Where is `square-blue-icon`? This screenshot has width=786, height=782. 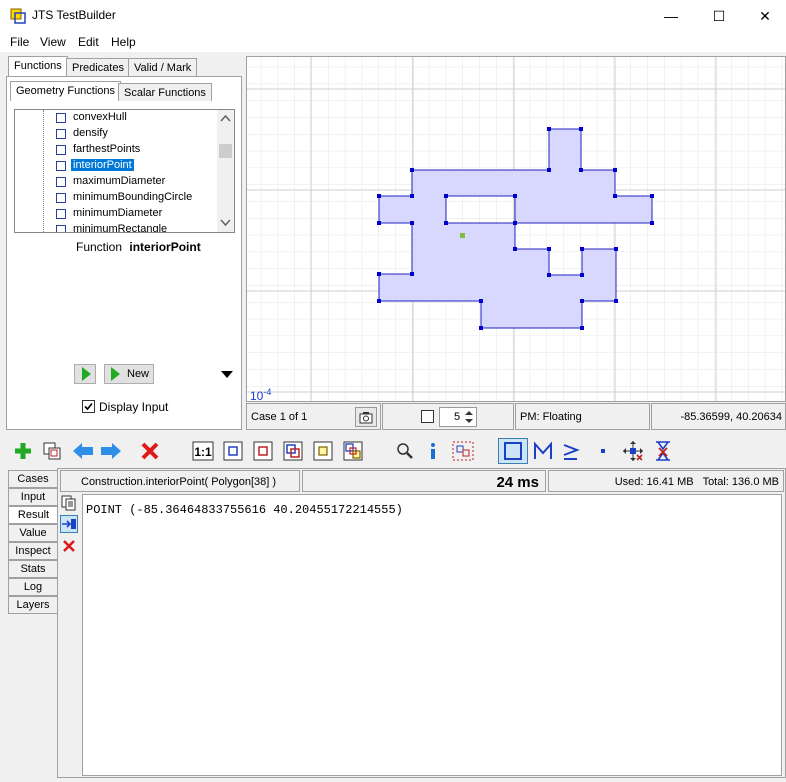 square-blue-icon is located at coordinates (233, 451).